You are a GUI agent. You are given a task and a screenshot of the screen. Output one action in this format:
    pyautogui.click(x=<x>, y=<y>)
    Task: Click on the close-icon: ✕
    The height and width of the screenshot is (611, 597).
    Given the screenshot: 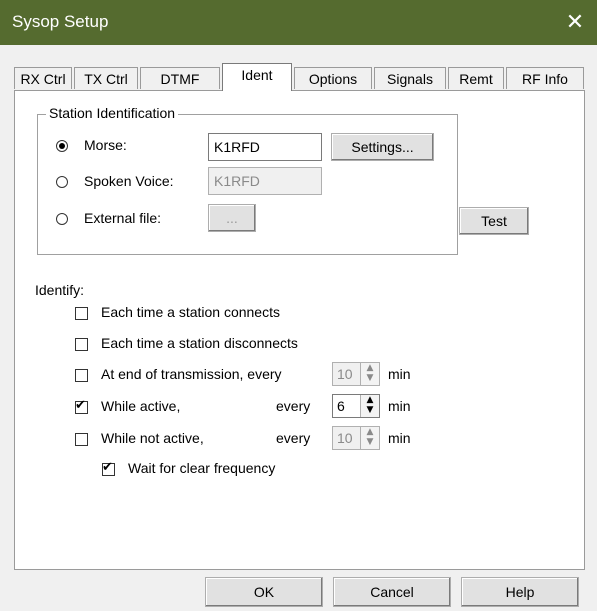 What is the action you would take?
    pyautogui.click(x=575, y=22)
    